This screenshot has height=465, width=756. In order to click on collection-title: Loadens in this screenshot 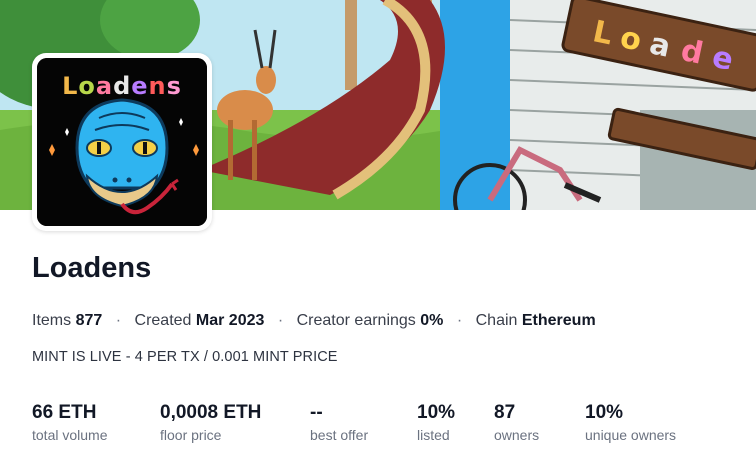, I will do `click(92, 268)`.